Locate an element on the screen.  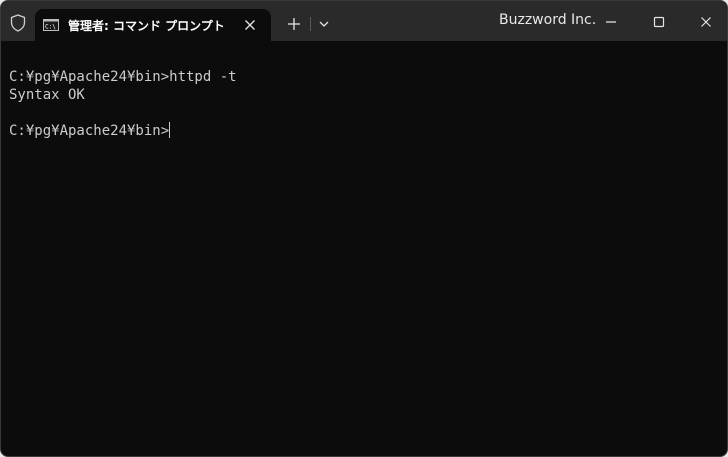
divider is located at coordinates (310, 24).